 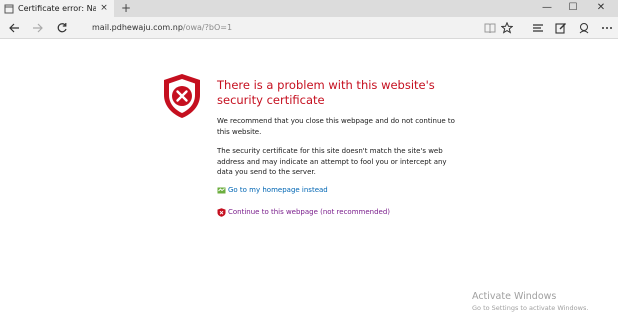 I want to click on more-button, so click(x=607, y=28).